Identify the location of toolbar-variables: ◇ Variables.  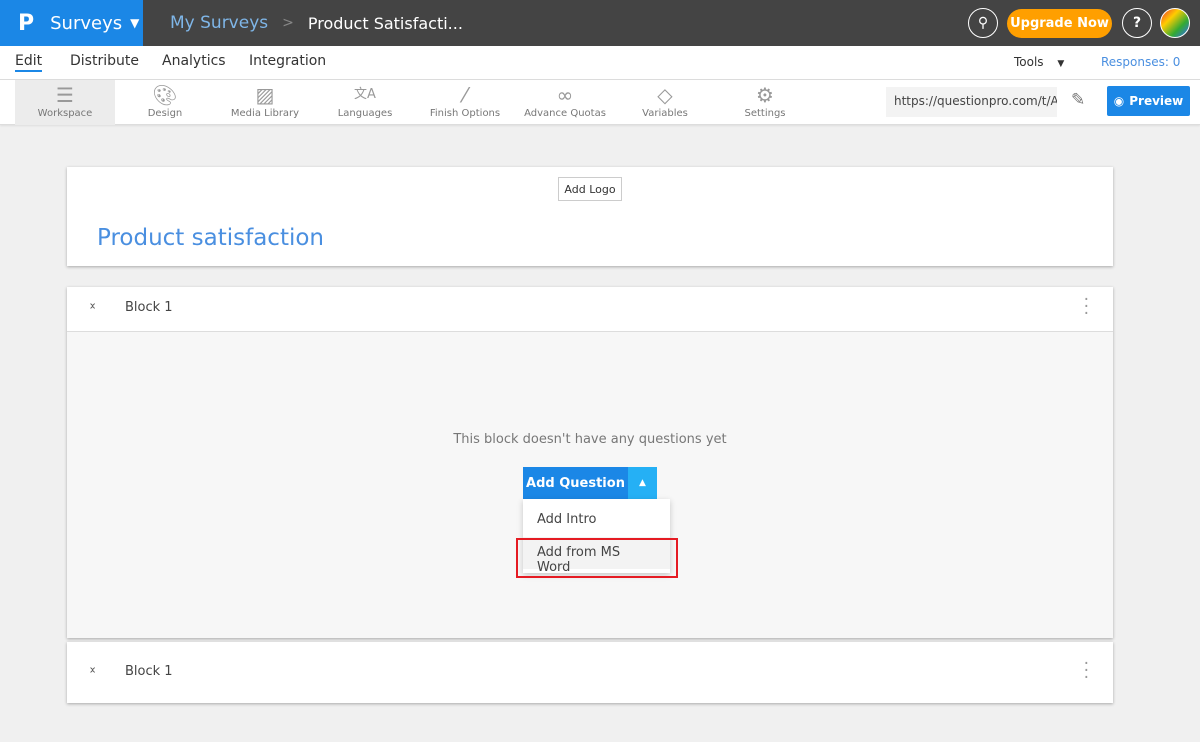
(665, 102).